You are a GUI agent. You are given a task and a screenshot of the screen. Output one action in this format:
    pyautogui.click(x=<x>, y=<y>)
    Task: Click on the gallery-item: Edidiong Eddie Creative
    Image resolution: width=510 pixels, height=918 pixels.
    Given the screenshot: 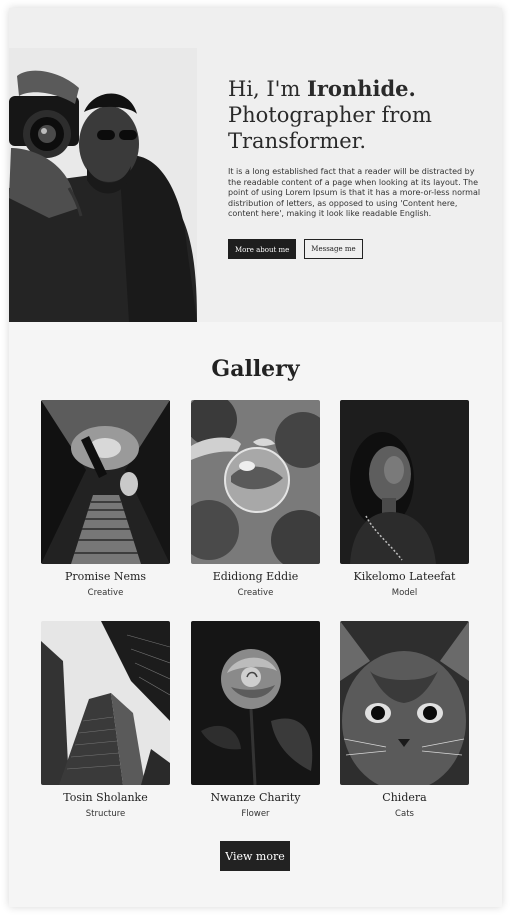 What is the action you would take?
    pyautogui.click(x=255, y=499)
    